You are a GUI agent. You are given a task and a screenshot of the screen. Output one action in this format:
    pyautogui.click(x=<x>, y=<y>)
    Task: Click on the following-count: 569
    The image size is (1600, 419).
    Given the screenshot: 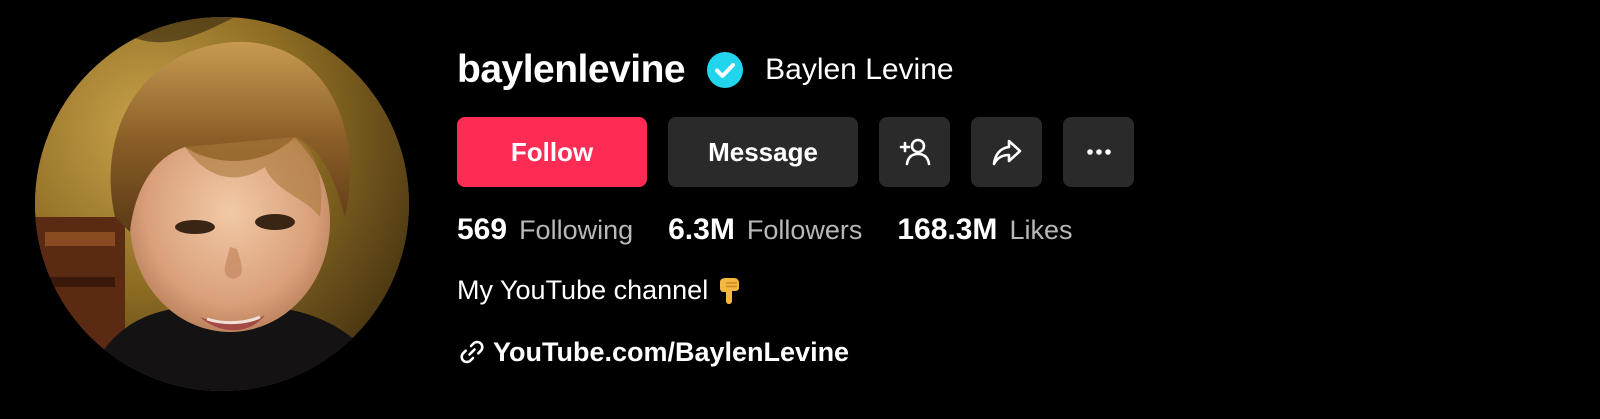 What is the action you would take?
    pyautogui.click(x=482, y=229)
    